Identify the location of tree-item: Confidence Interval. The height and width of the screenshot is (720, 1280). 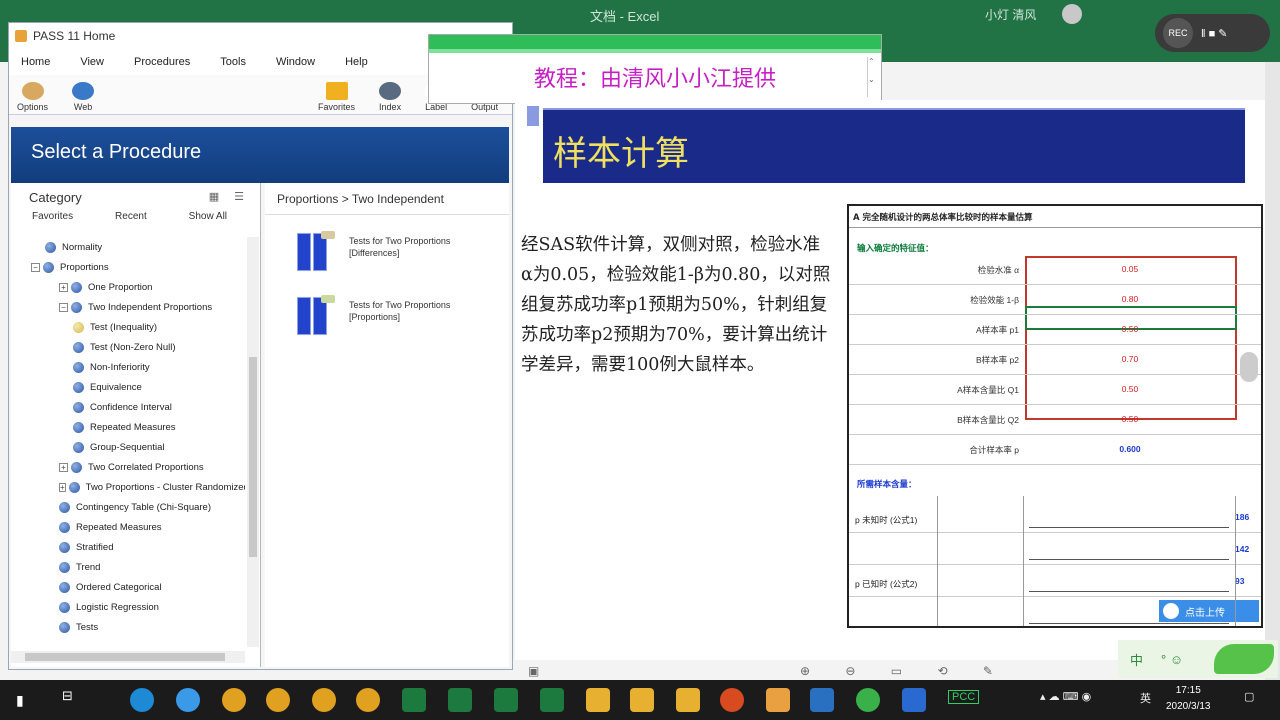
(128, 407).